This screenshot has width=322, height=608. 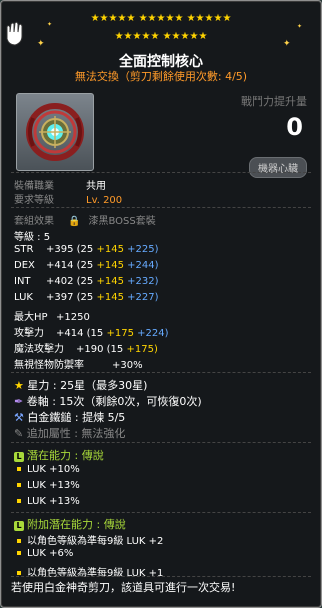 What do you see at coordinates (274, 101) in the screenshot?
I see `combat-power-label: 戰鬥力提升量` at bounding box center [274, 101].